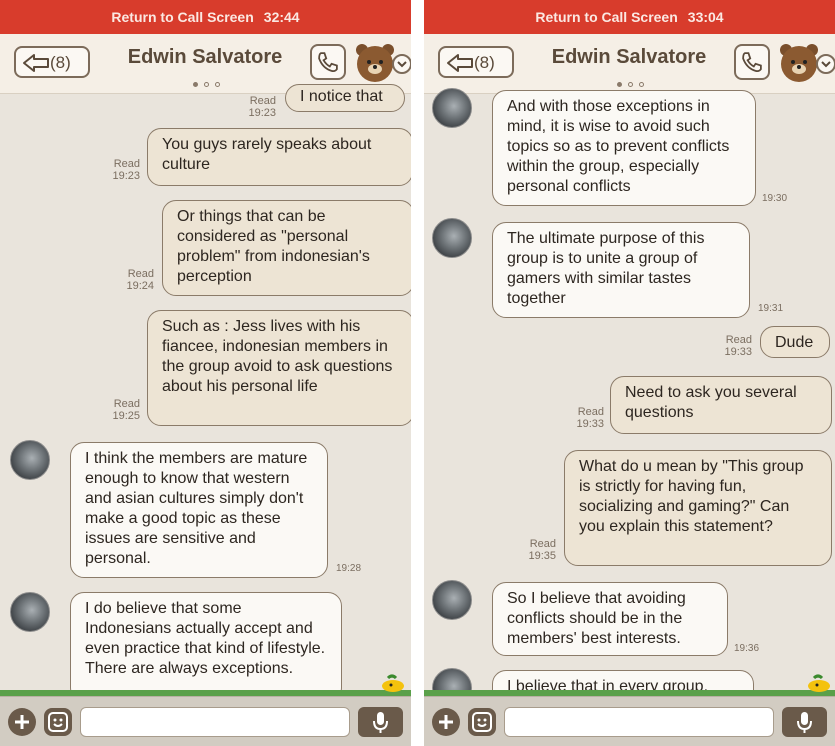  I want to click on read-receipt: Read 19:25, so click(126, 410).